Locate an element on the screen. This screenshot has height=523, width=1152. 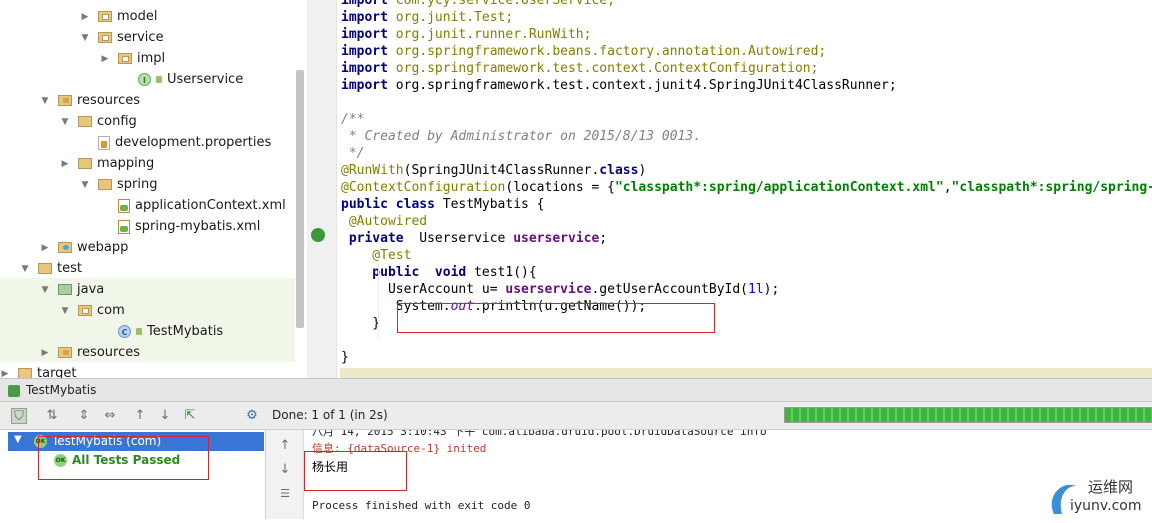
run-window-title: TestMybatis is located at coordinates (61, 390).